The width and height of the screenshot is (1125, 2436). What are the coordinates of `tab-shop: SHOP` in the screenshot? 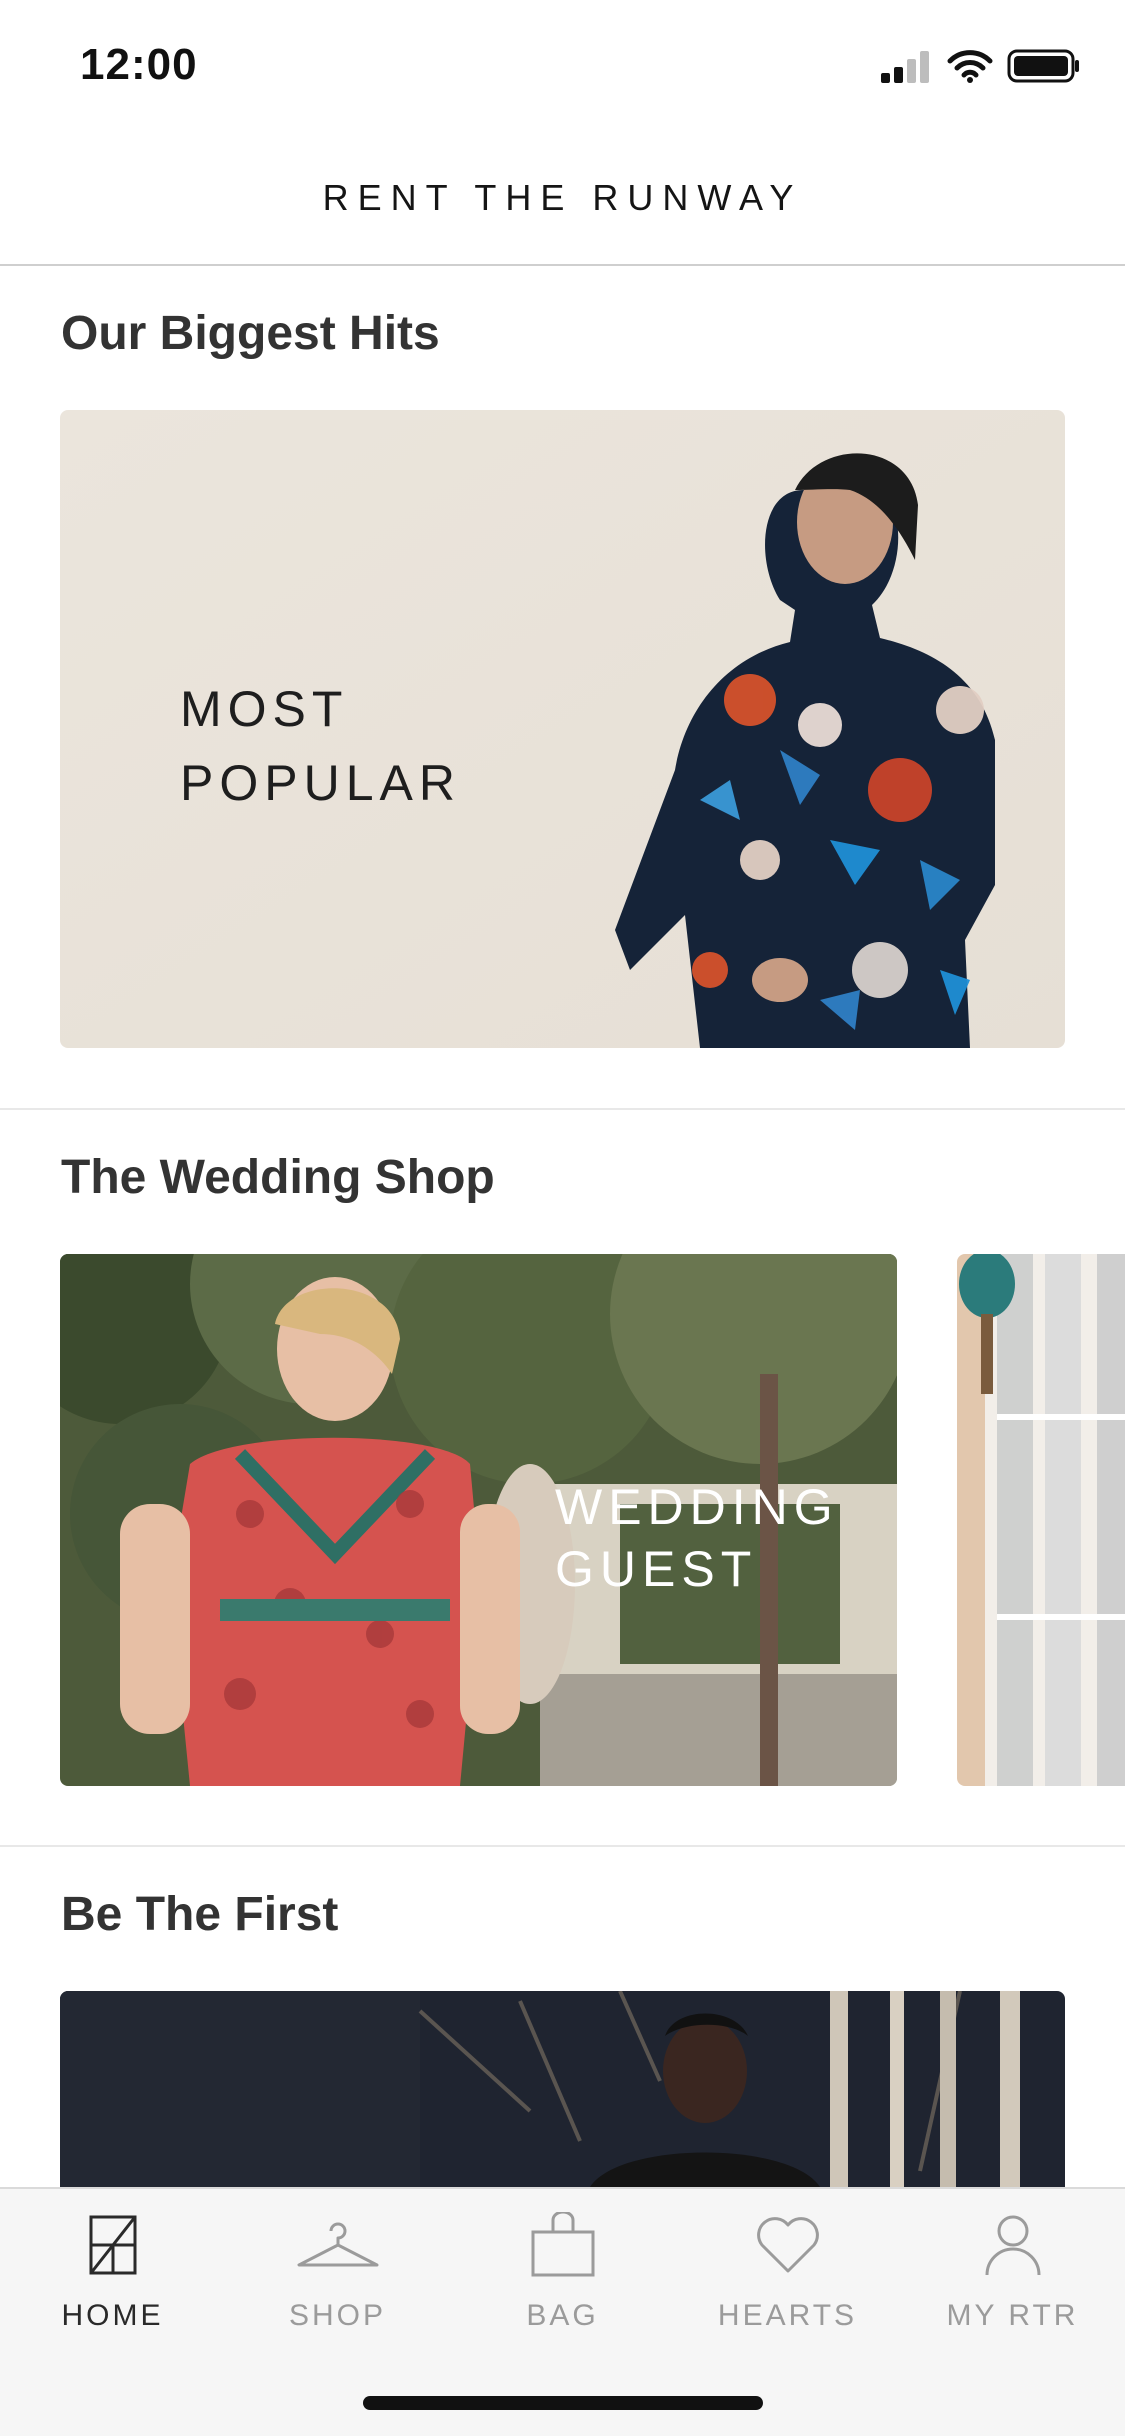 It's located at (337, 2271).